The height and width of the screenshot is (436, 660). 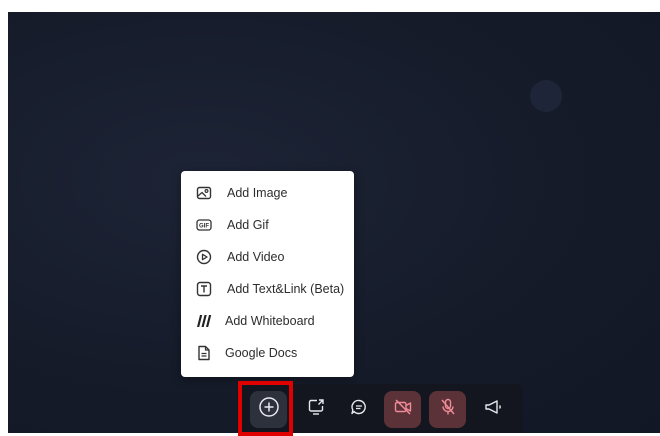 I want to click on menu-item-label: Add Image, so click(x=257, y=193).